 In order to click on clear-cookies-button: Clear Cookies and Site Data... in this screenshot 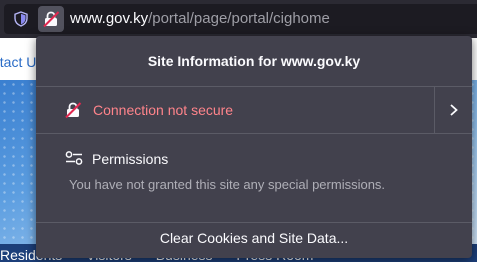, I will do `click(254, 240)`.